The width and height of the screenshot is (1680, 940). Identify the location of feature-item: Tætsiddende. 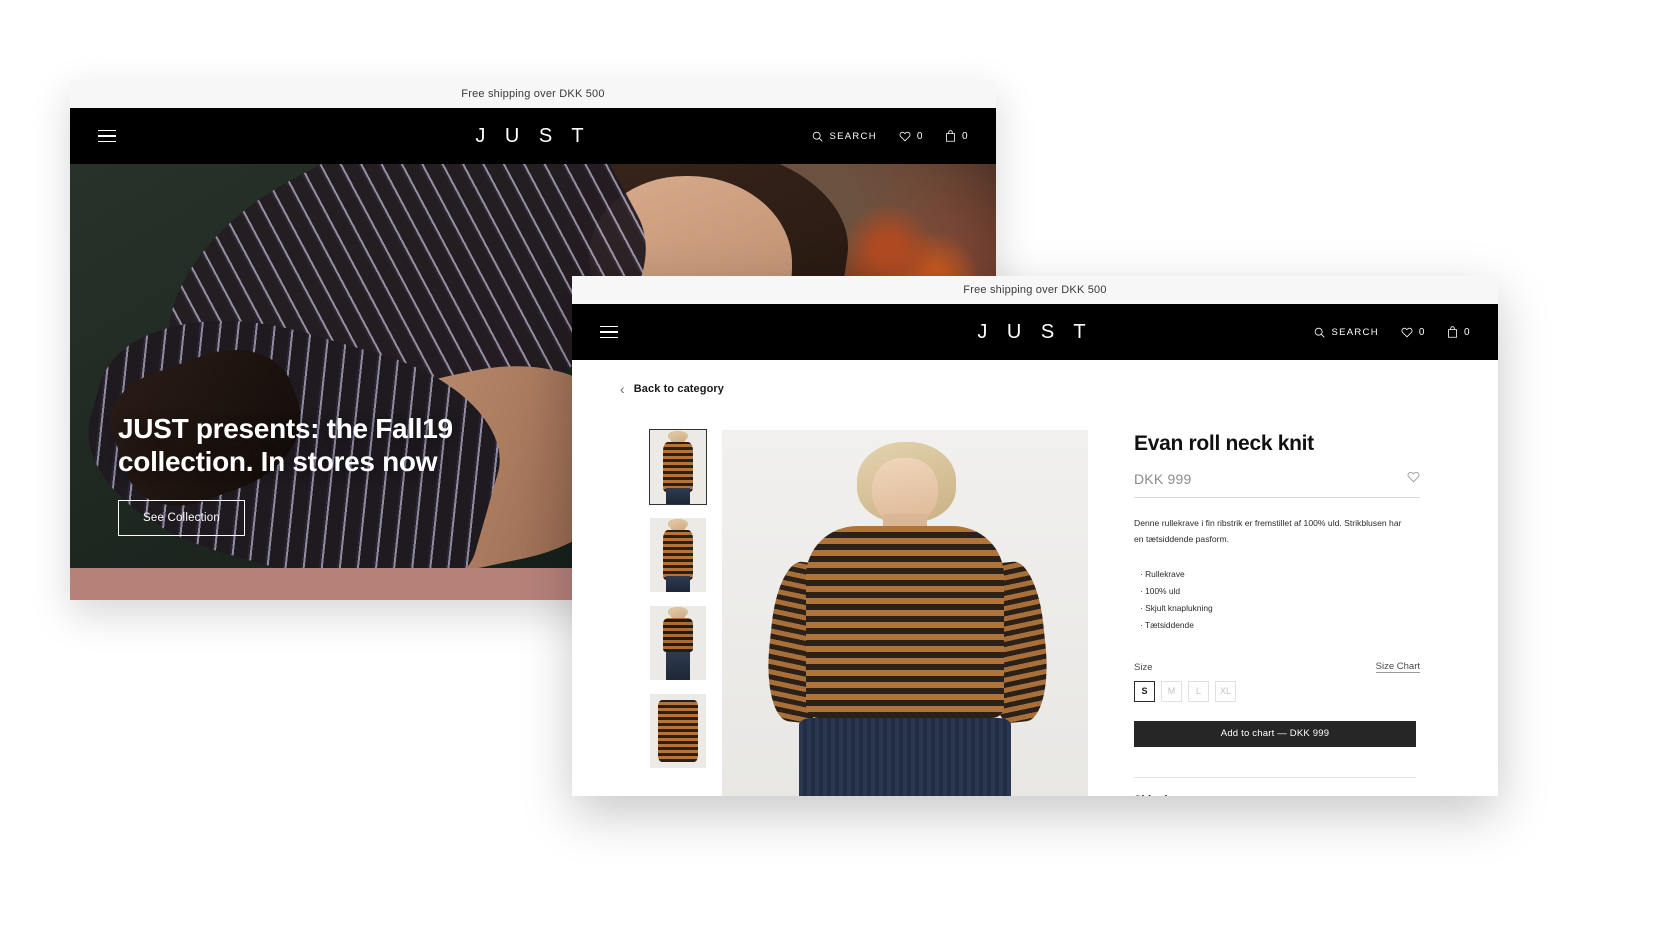
(1280, 625).